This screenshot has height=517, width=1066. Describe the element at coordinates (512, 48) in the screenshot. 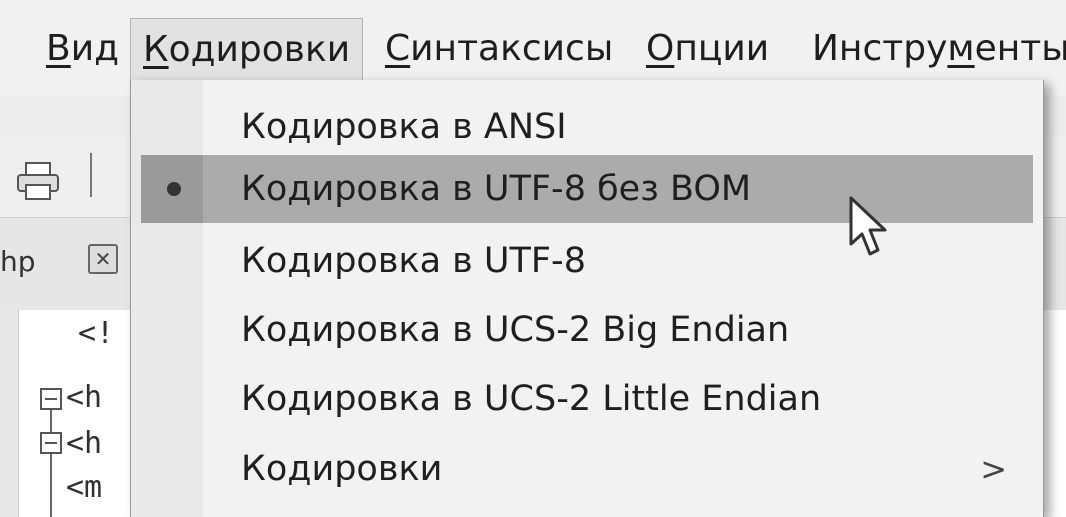

I see `menu-syntaxes-text: интаксисы` at that location.